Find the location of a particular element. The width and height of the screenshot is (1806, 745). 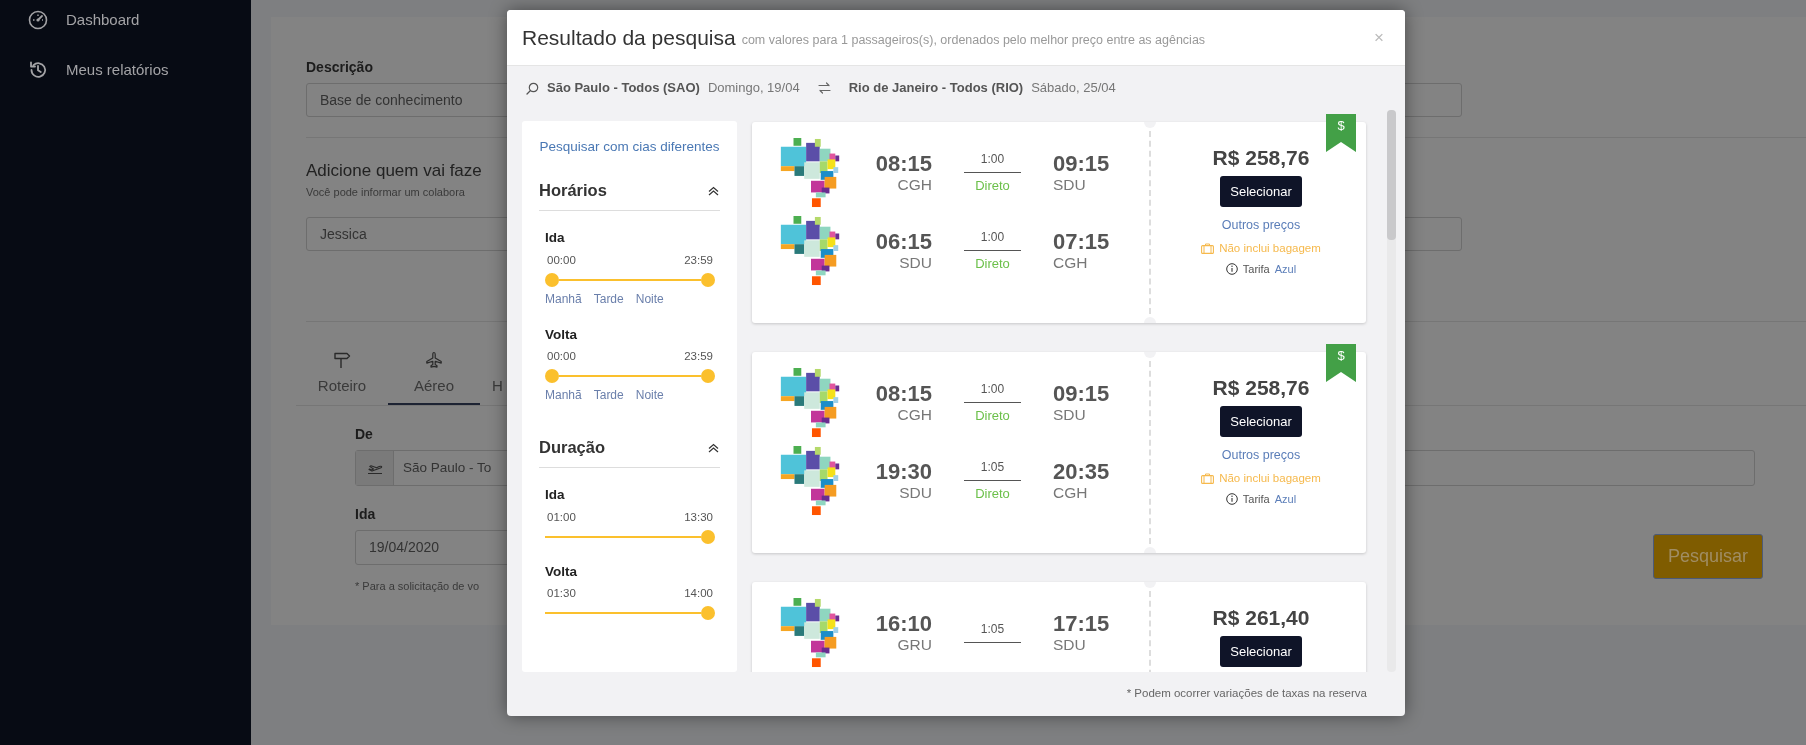

filter-heading: Duração is located at coordinates (572, 448).